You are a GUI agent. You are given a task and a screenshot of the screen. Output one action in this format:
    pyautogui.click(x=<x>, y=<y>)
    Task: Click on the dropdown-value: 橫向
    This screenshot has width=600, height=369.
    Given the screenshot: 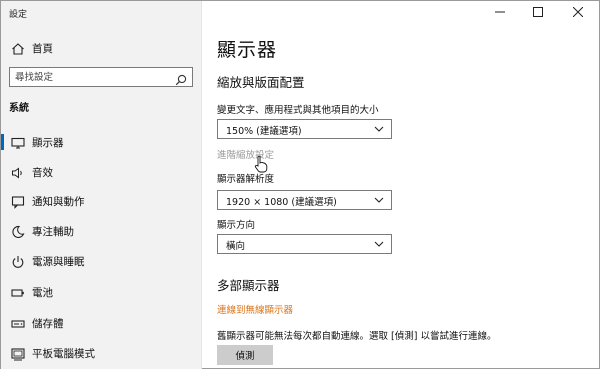 What is the action you would take?
    pyautogui.click(x=236, y=246)
    